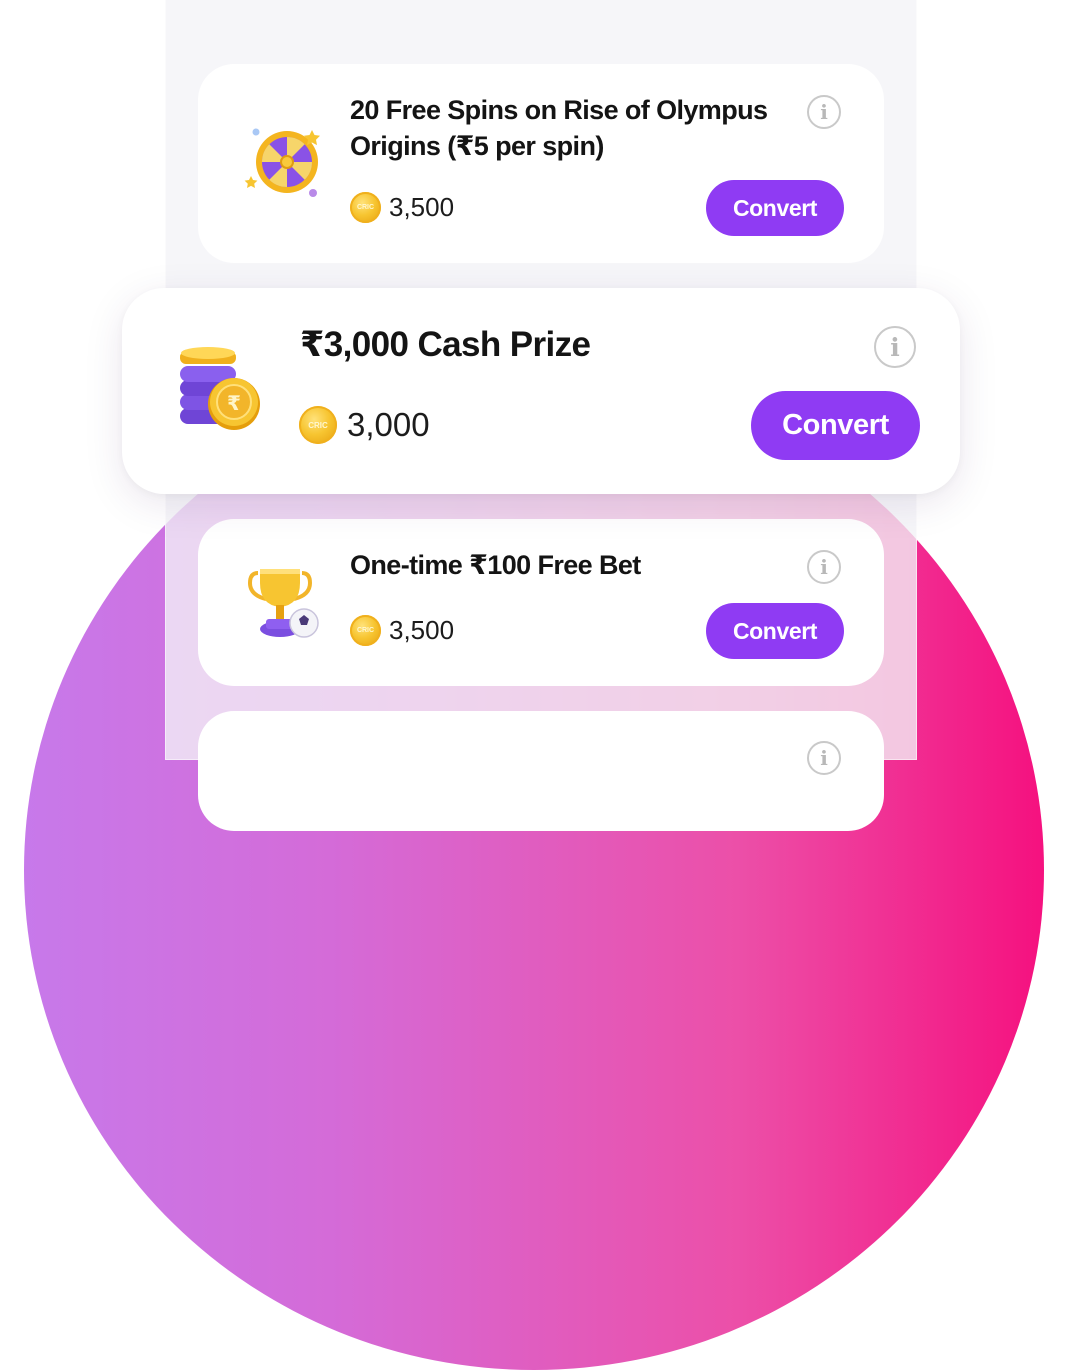 The height and width of the screenshot is (1370, 1068). I want to click on price-value: 3,000, so click(388, 424).